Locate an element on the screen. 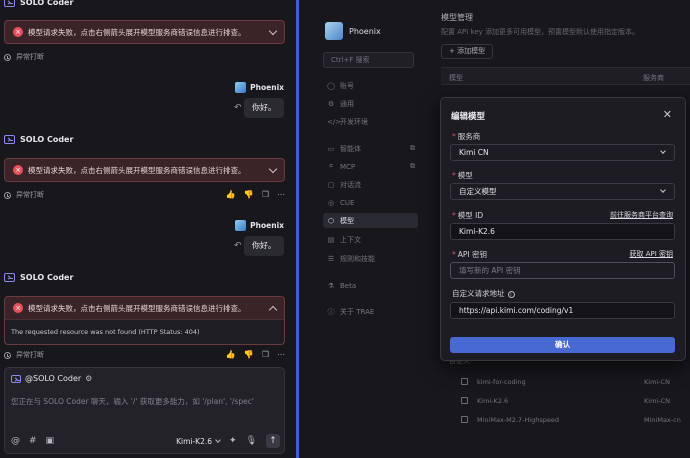 The image size is (690, 458). cue-icon: ◎ is located at coordinates (331, 202).